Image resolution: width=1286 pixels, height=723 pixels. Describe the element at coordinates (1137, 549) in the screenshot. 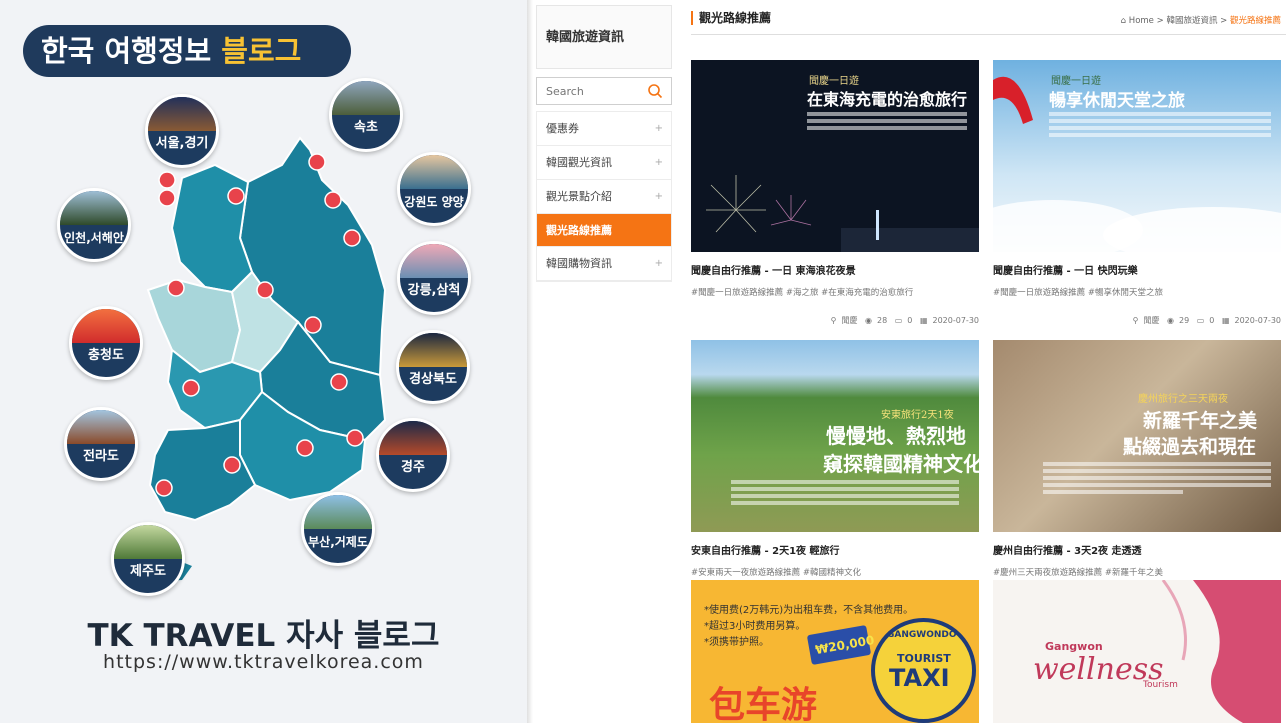

I see `article-title: 慶州自由行推薦 - 3天2夜 走透透` at that location.